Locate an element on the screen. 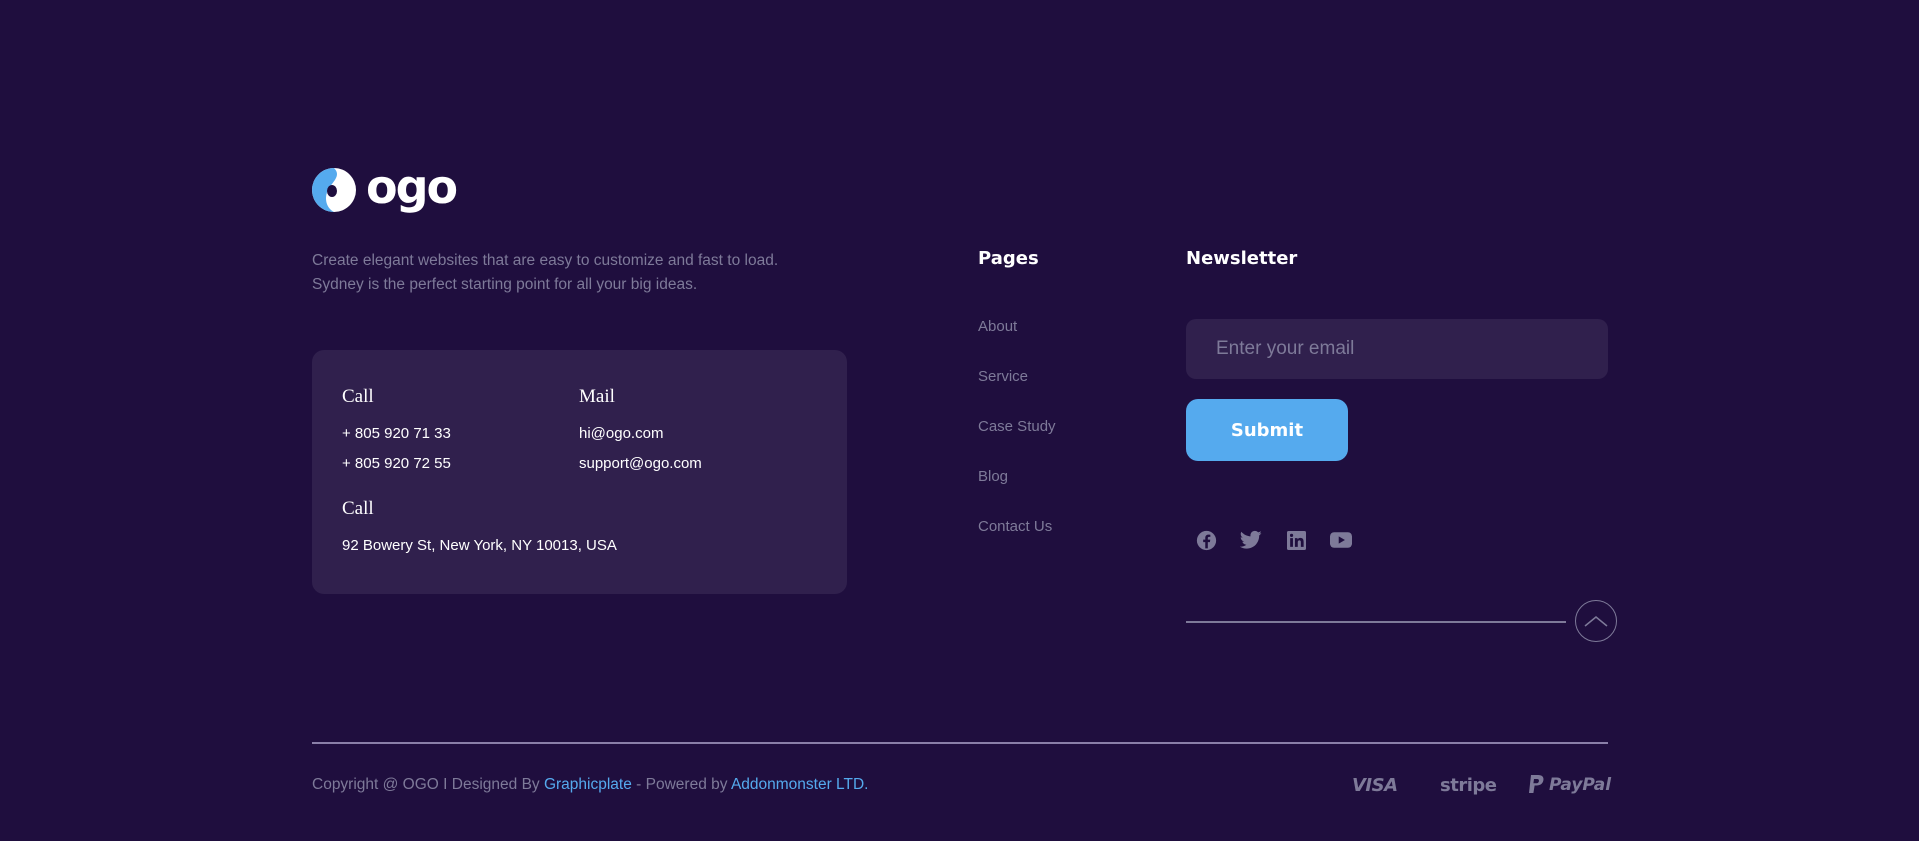  copyright-prefix: Copyright @ OGO I Designed By is located at coordinates (428, 784).